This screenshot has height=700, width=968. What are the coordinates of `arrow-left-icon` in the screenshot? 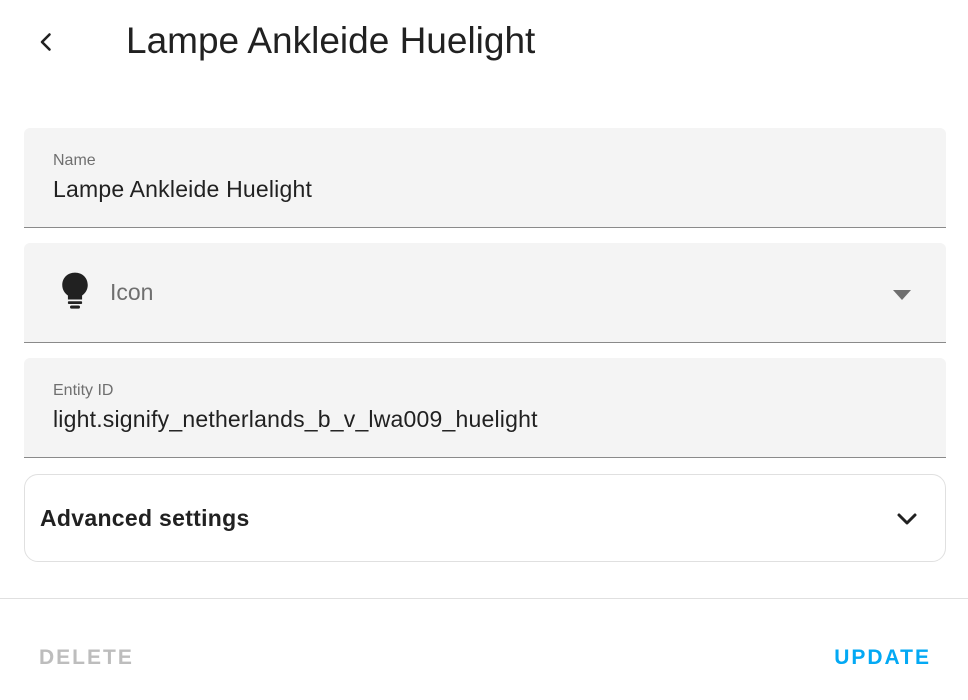 It's located at (45, 42).